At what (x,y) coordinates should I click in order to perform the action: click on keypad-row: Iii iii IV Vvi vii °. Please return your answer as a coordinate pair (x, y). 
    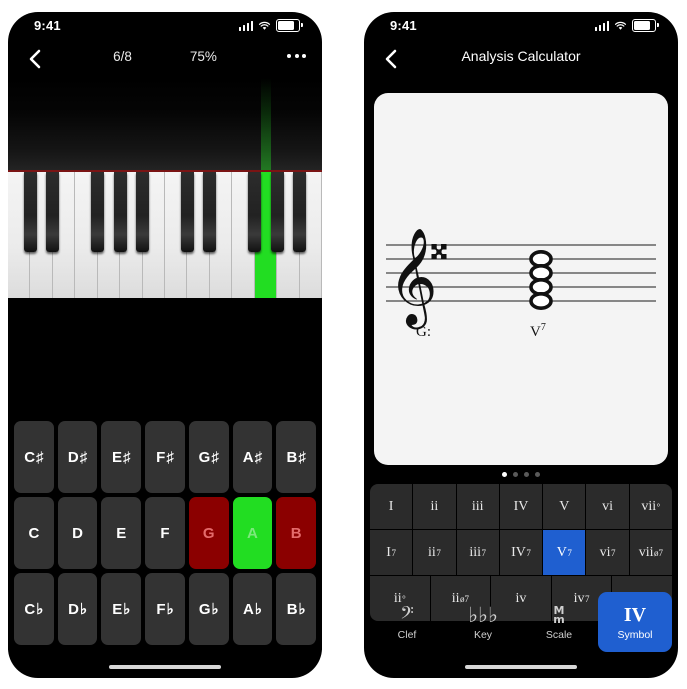
    Looking at the image, I should click on (521, 506).